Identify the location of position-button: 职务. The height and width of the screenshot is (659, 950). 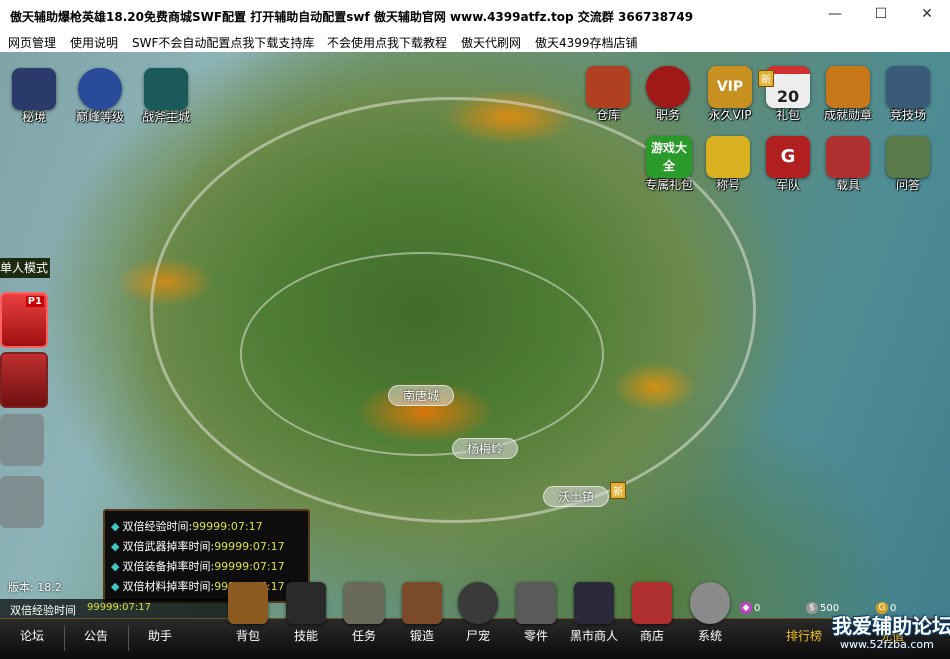
(668, 94).